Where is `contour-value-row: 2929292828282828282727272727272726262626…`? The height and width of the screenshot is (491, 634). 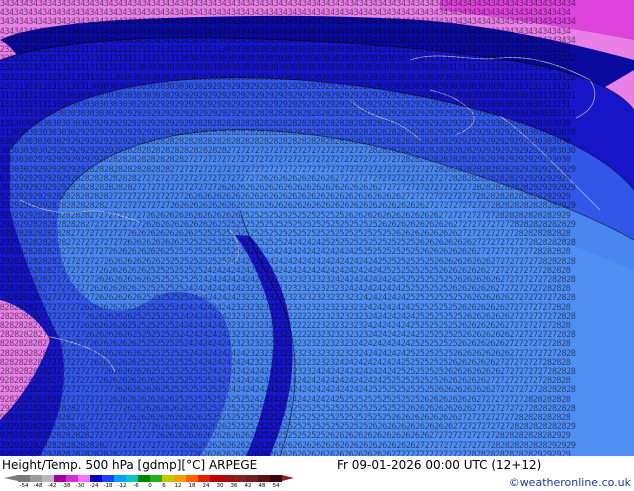 contour-value-row: 2929292828282828282727272727272726262626… is located at coordinates (288, 427).